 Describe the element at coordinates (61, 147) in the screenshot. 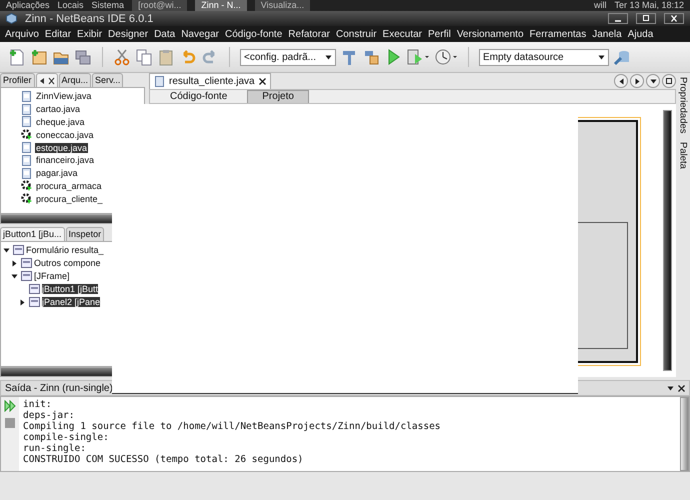

I see `file-item: estoque.java` at that location.